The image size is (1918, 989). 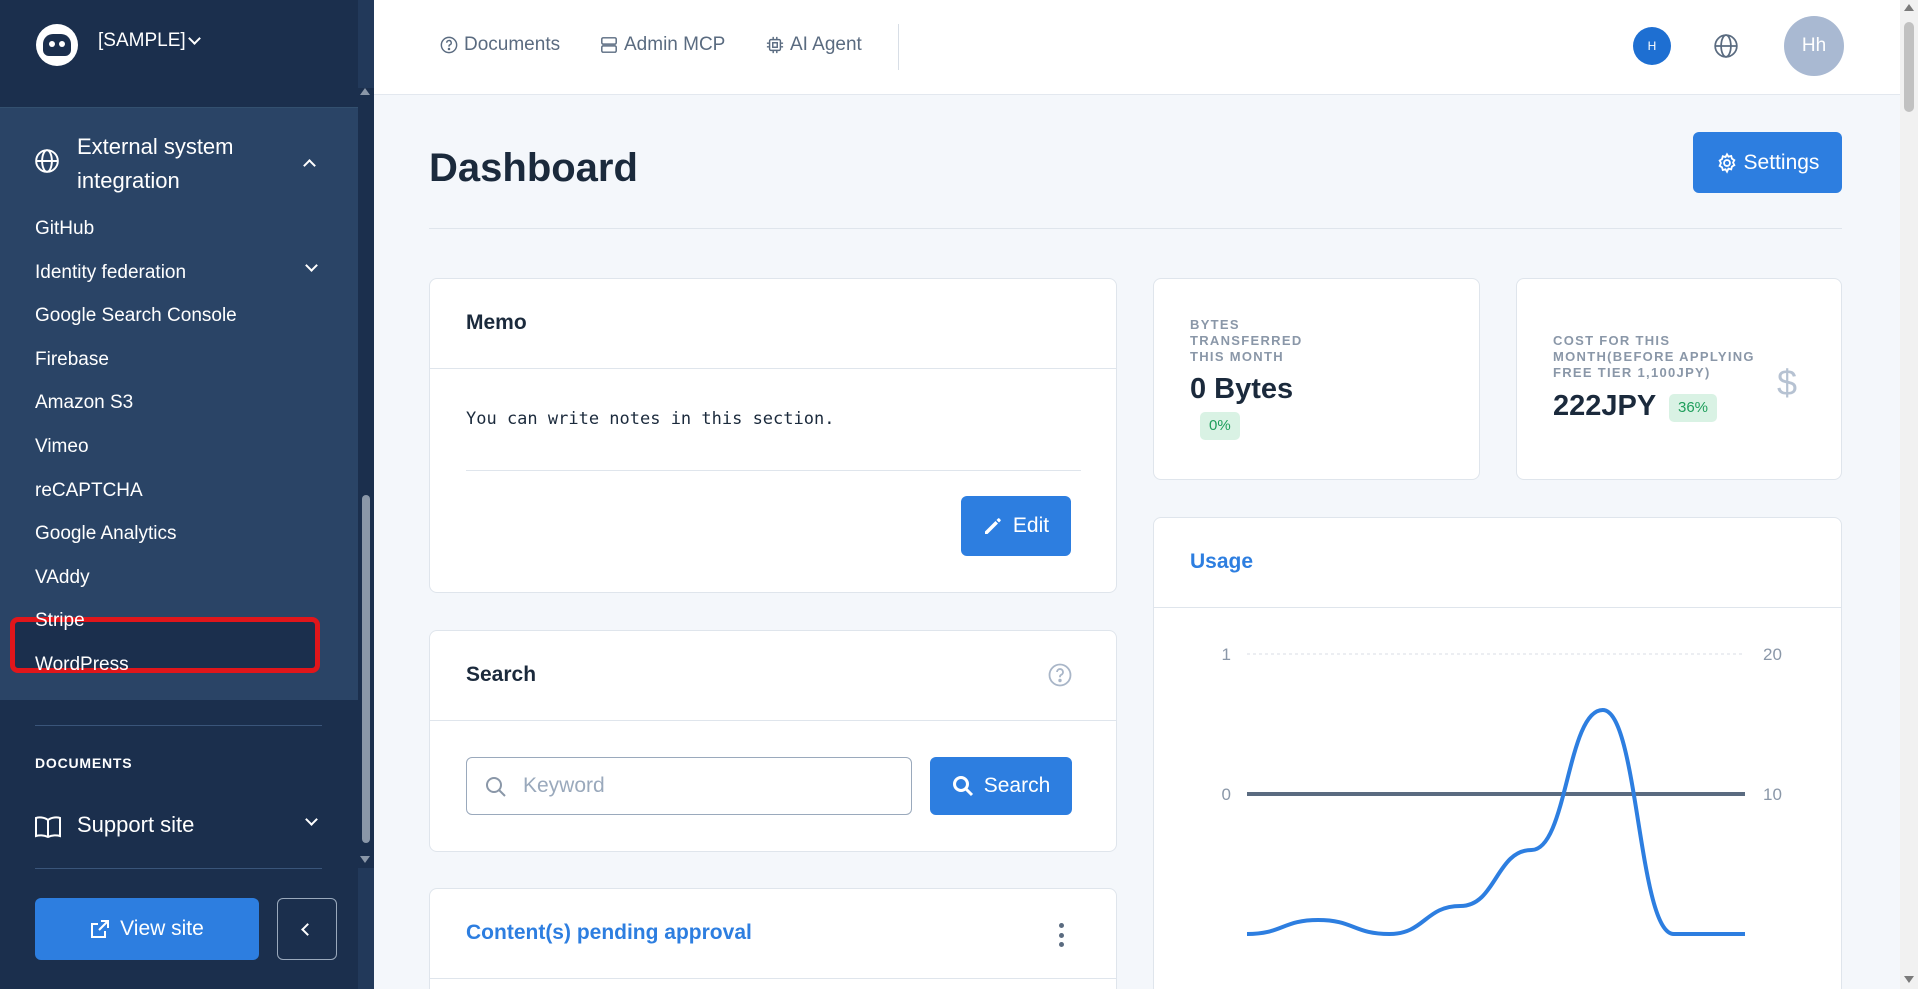 What do you see at coordinates (1215, 324) in the screenshot?
I see `stat-label: BYTES` at bounding box center [1215, 324].